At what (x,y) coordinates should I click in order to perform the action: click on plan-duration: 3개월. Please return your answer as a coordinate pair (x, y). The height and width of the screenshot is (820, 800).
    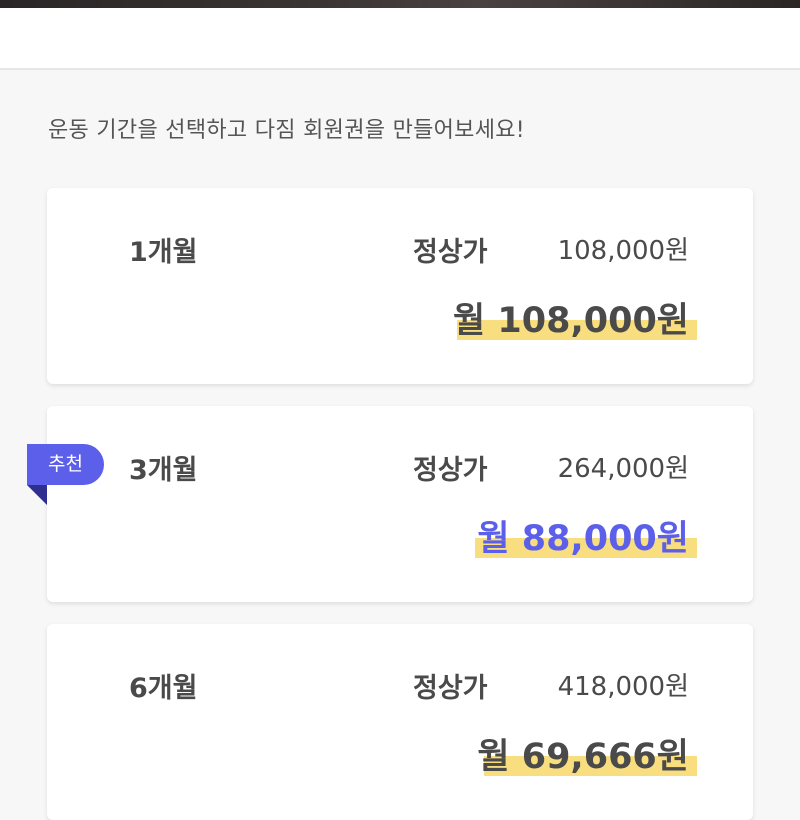
    Looking at the image, I should click on (163, 470).